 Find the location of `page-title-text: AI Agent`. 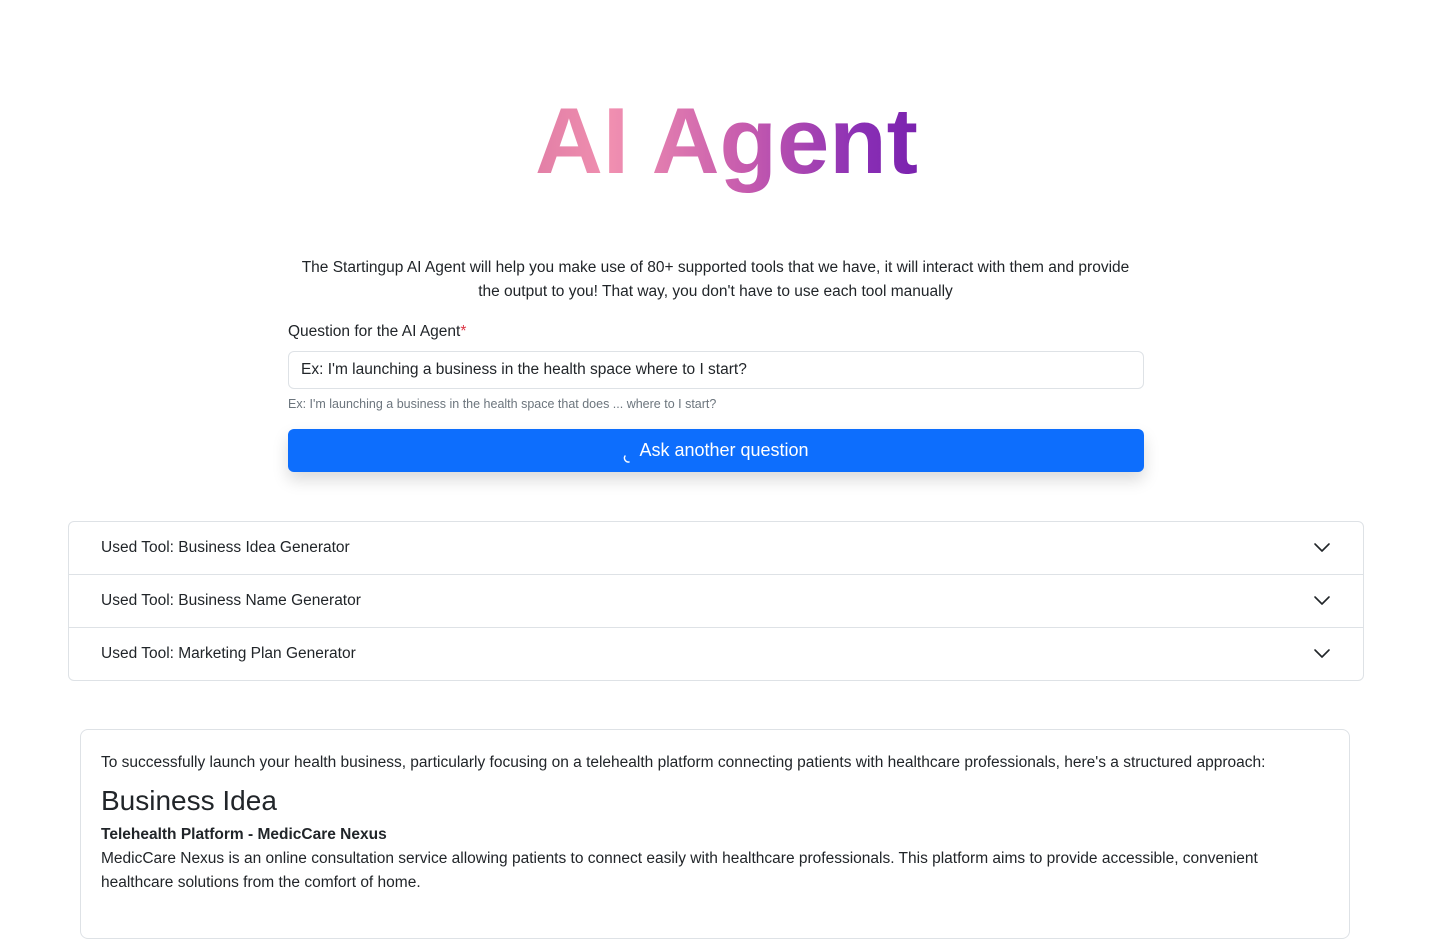

page-title-text: AI Agent is located at coordinates (726, 140).